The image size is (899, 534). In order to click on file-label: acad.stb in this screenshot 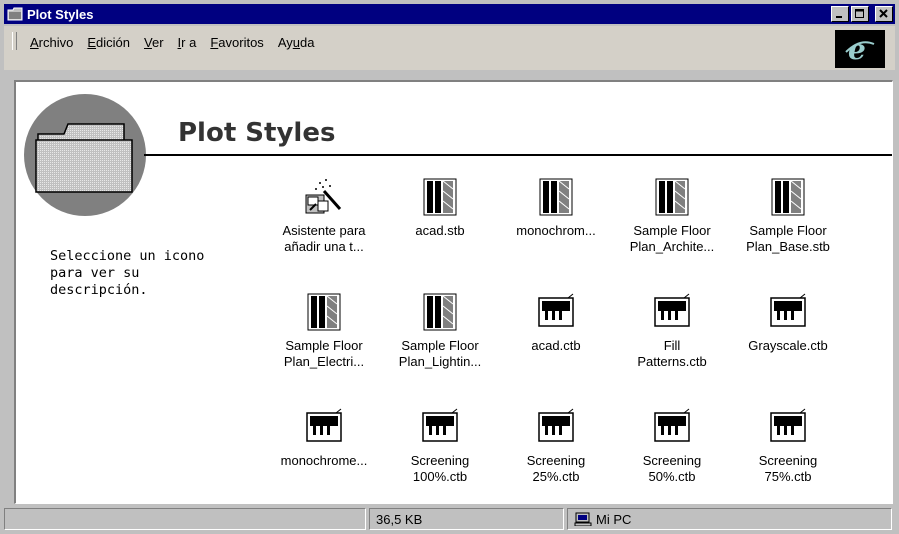, I will do `click(440, 230)`.